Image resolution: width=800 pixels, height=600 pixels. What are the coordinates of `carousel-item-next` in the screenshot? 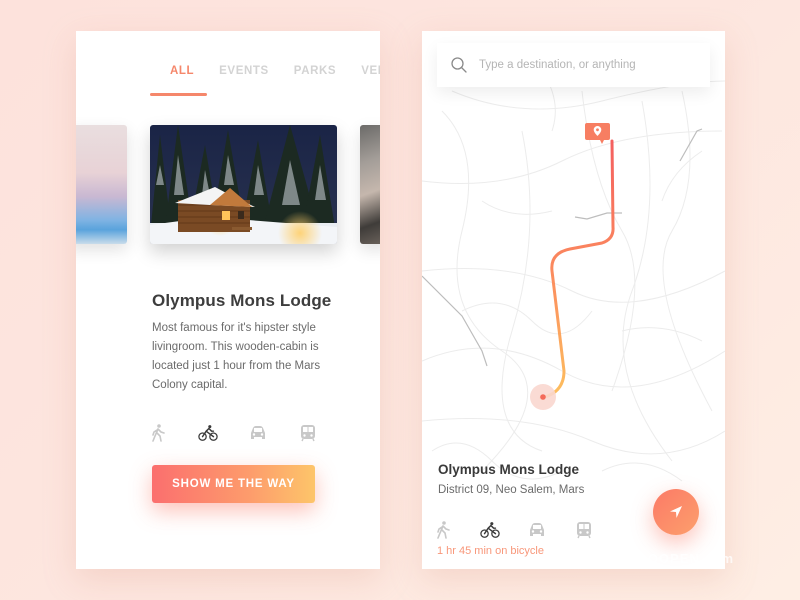 It's located at (370, 184).